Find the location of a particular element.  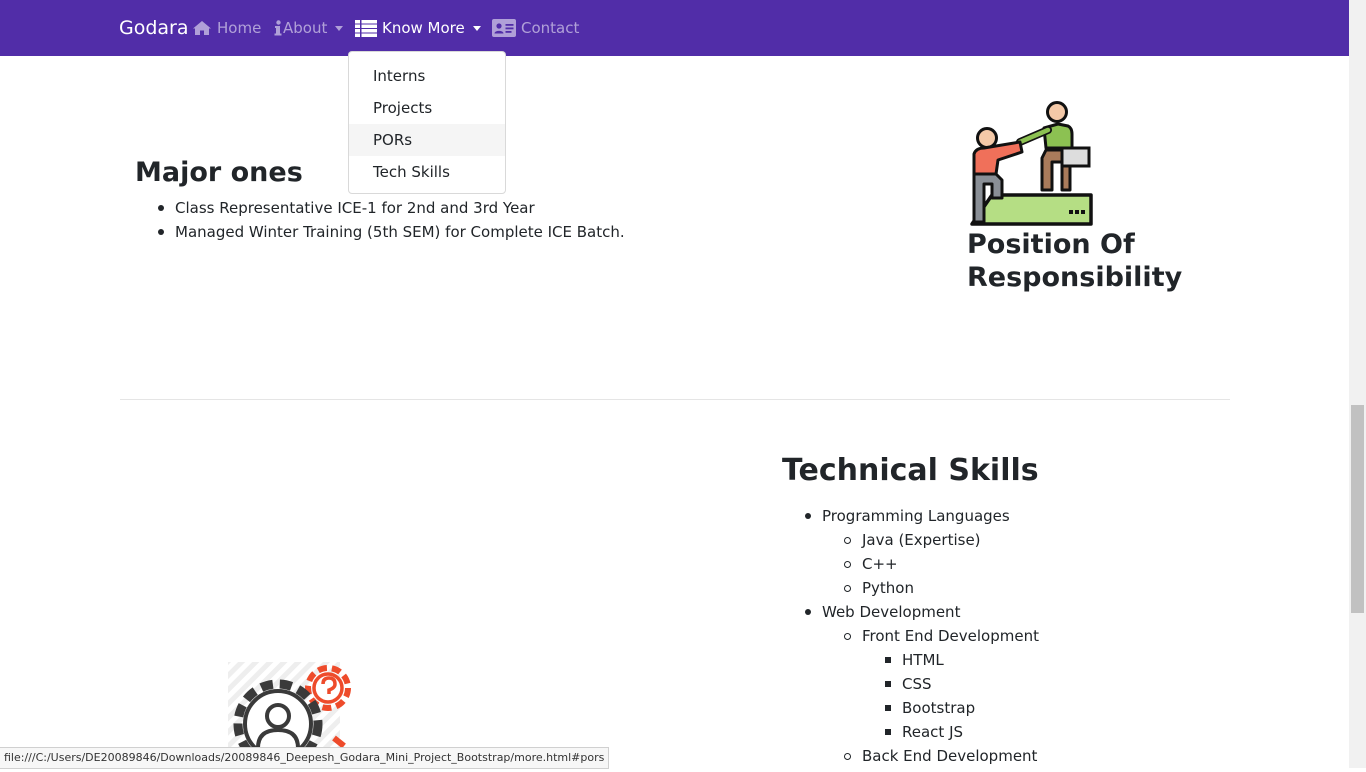

list-item: C++ is located at coordinates (1083, 564).